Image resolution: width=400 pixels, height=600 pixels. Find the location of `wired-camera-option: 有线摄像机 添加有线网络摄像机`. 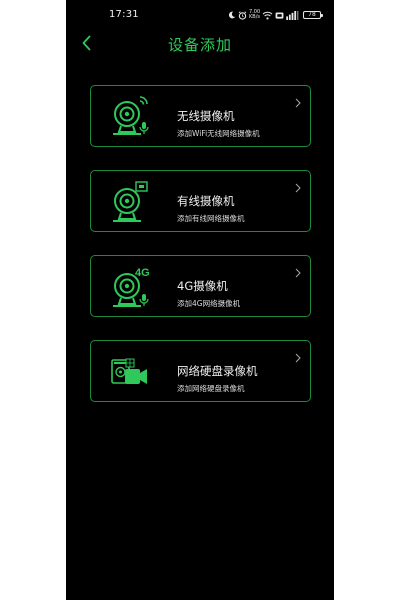

wired-camera-option: 有线摄像机 添加有线网络摄像机 is located at coordinates (200, 201).